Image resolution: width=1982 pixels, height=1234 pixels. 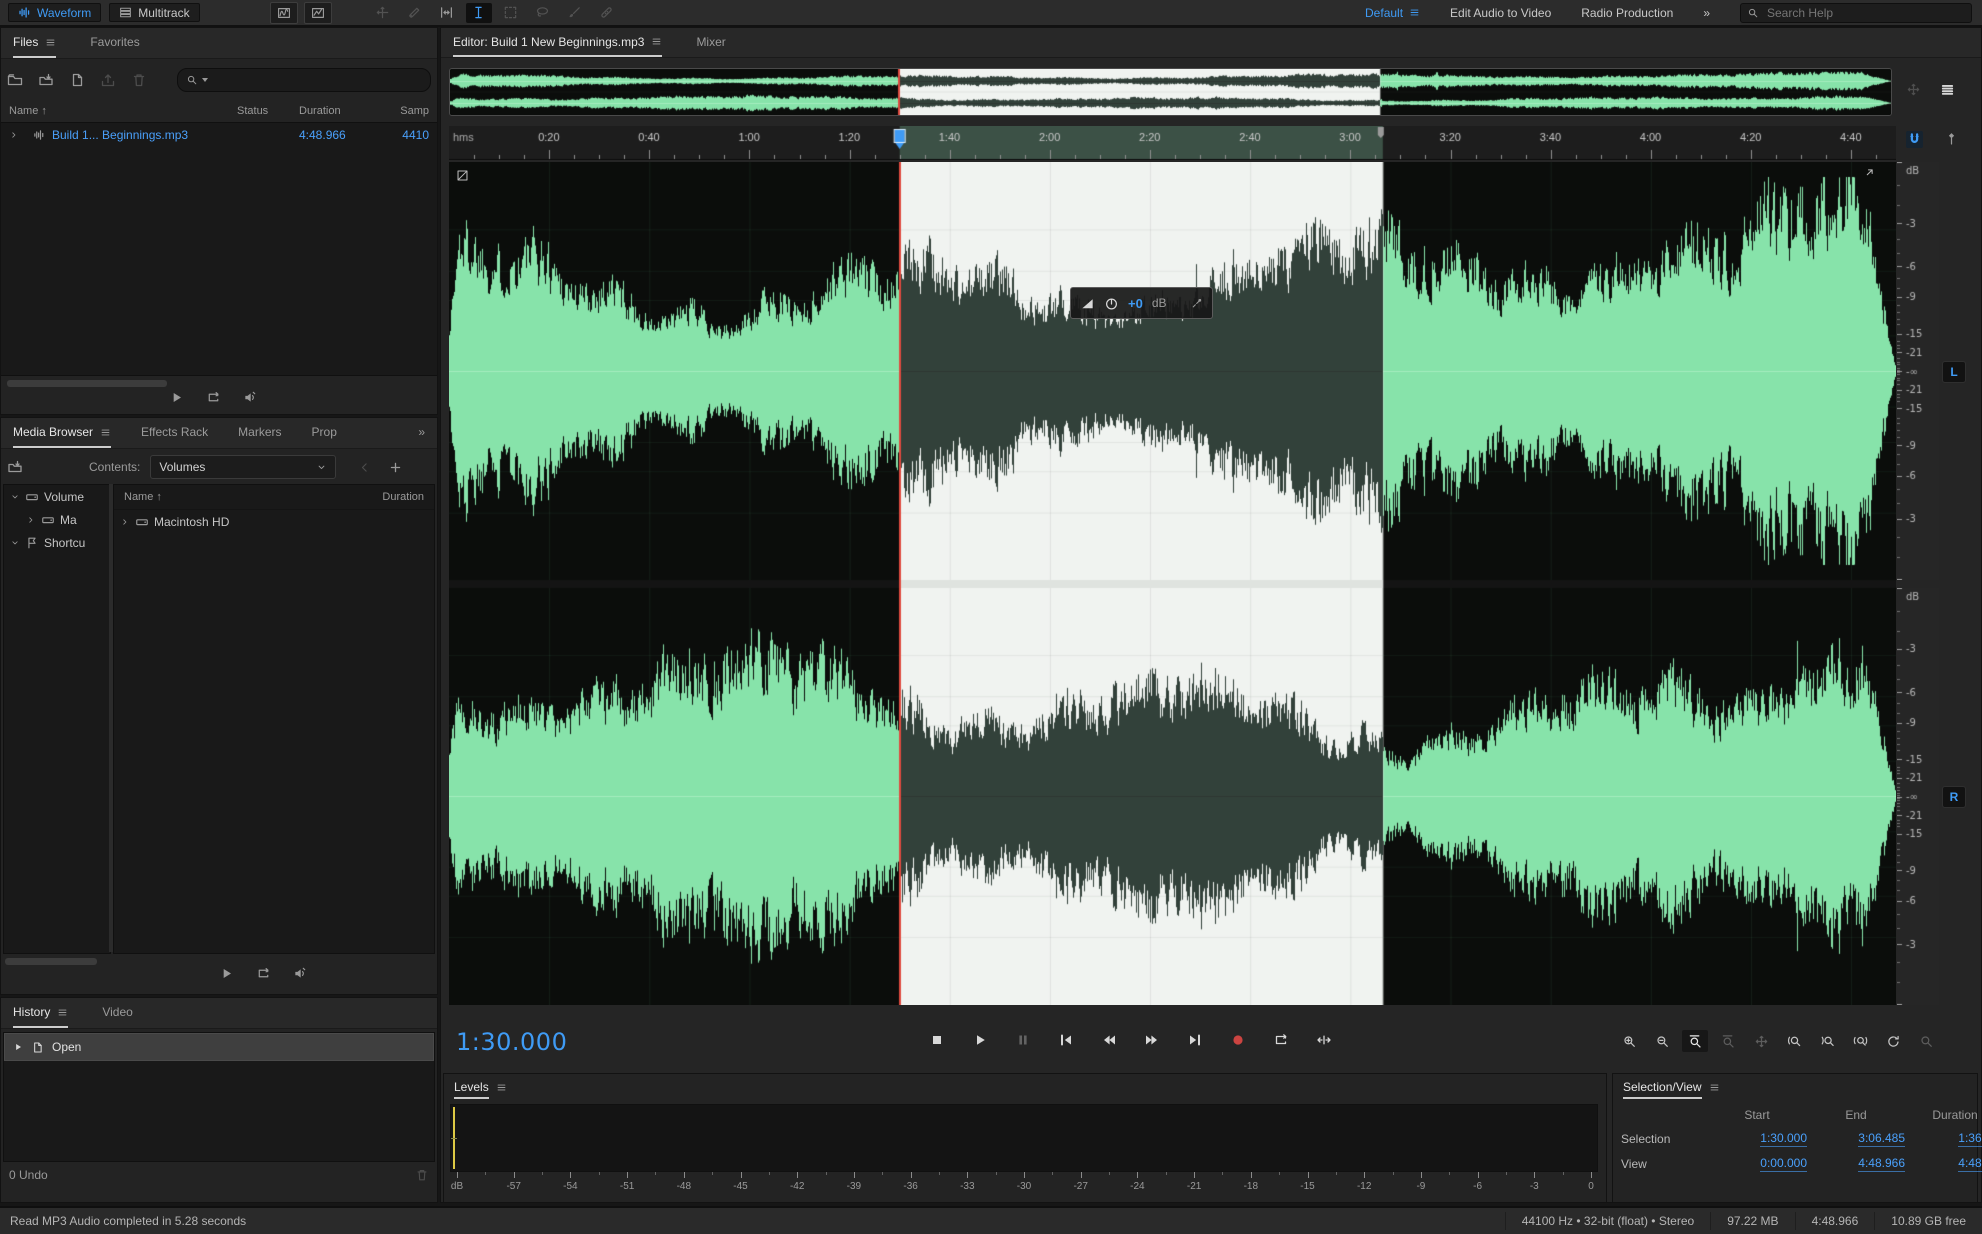 I want to click on tree-item-shortcu: Shortcu, so click(x=57, y=542).